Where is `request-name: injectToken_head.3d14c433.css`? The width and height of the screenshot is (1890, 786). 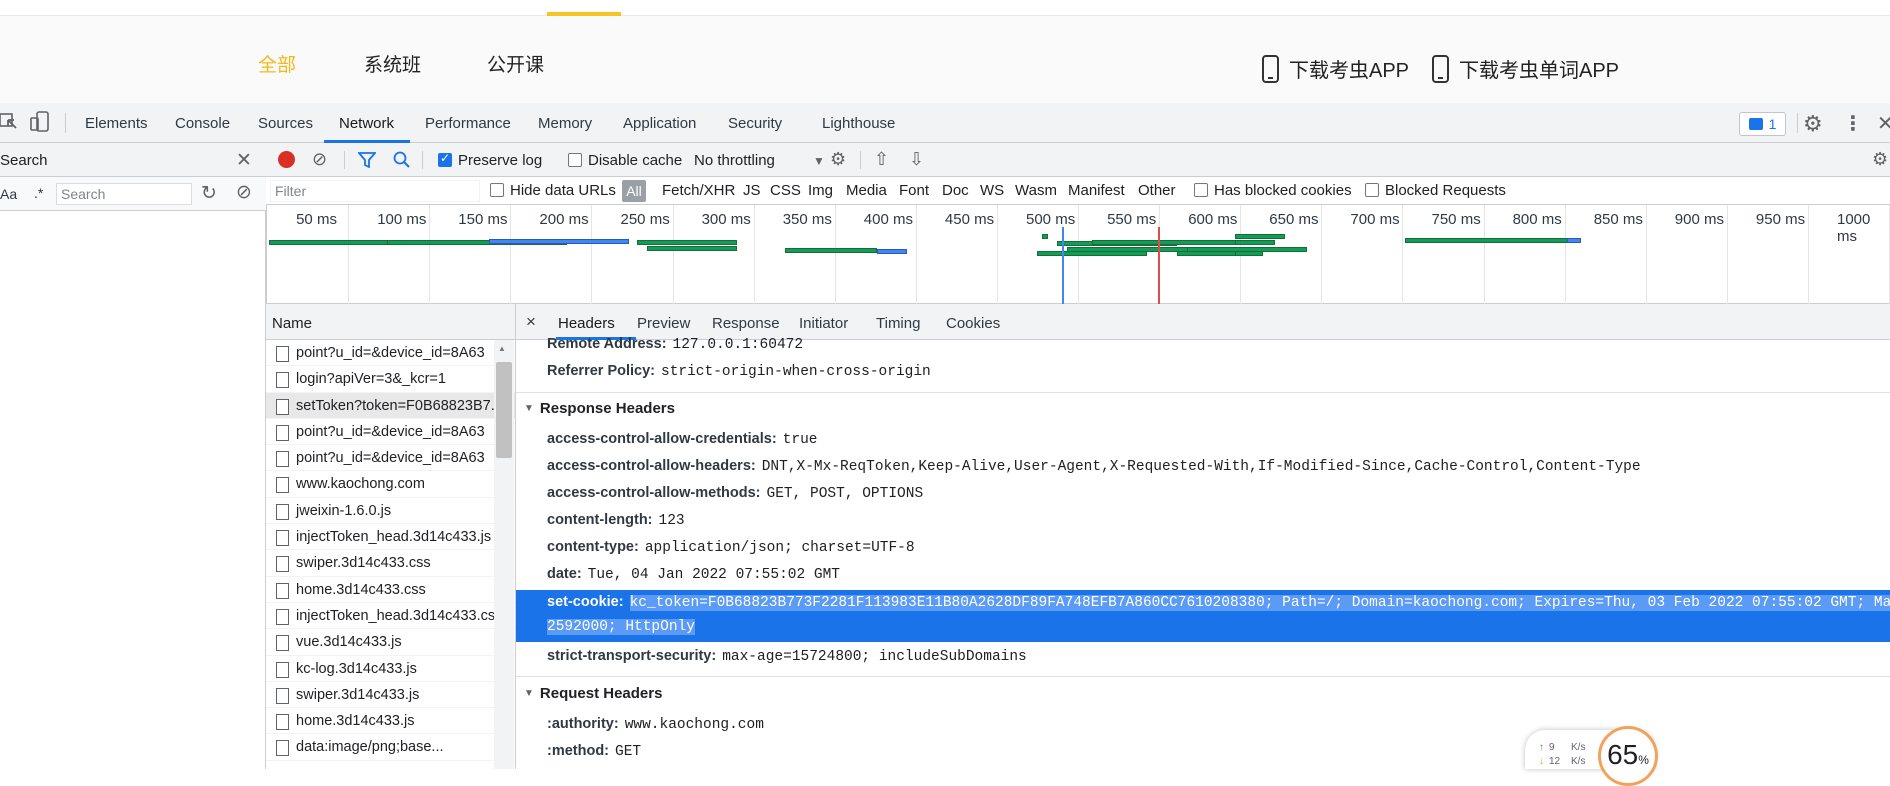 request-name: injectToken_head.3d14c433.css is located at coordinates (399, 615).